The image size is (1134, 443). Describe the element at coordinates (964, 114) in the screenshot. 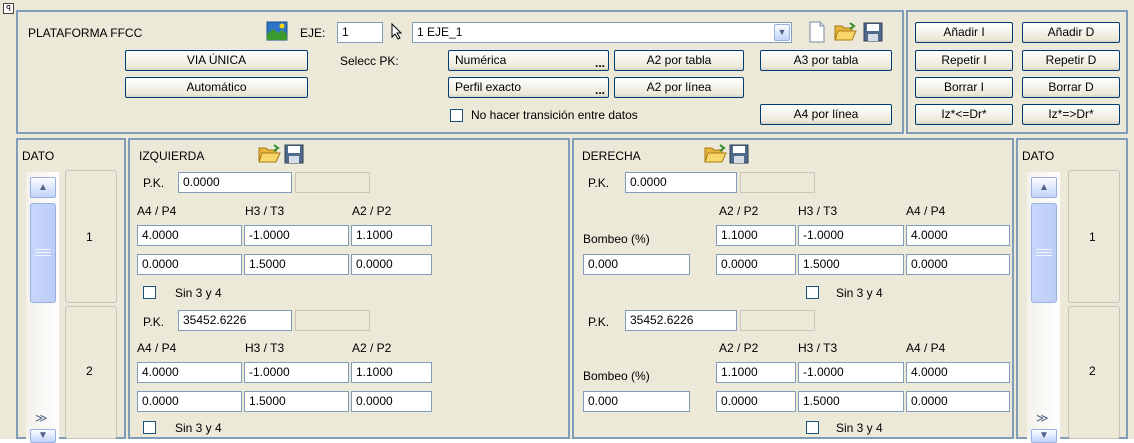

I see `iz-le-dr-button: Iz*<=Dr*` at that location.